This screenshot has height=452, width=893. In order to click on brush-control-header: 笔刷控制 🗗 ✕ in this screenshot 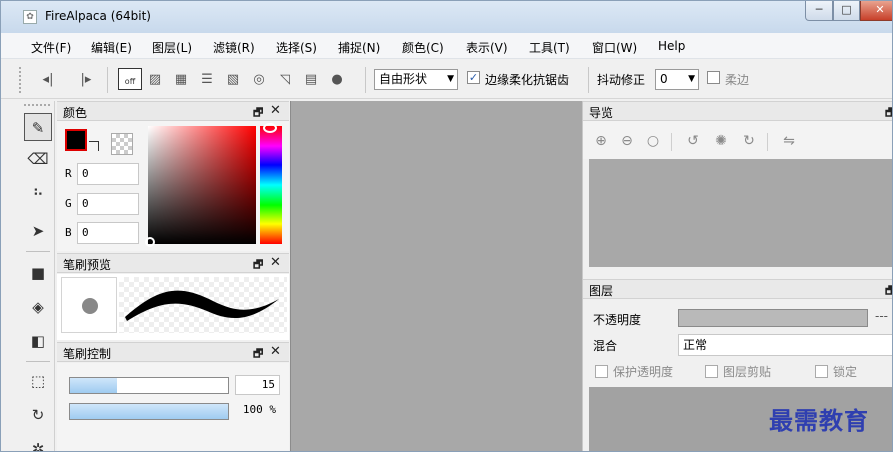, I will do `click(173, 352)`.